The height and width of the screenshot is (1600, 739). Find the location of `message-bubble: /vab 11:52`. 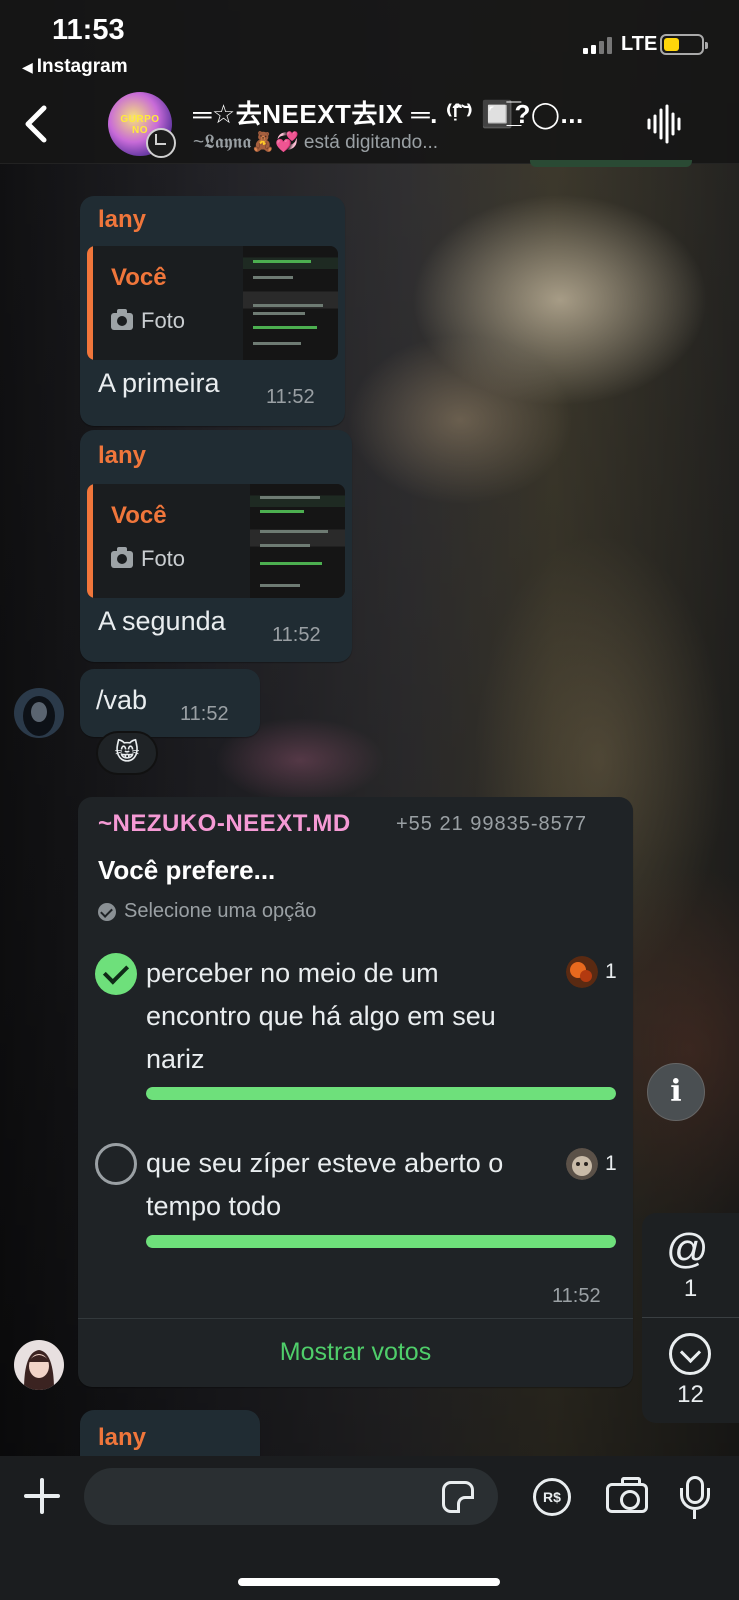

message-bubble: /vab 11:52 is located at coordinates (170, 703).